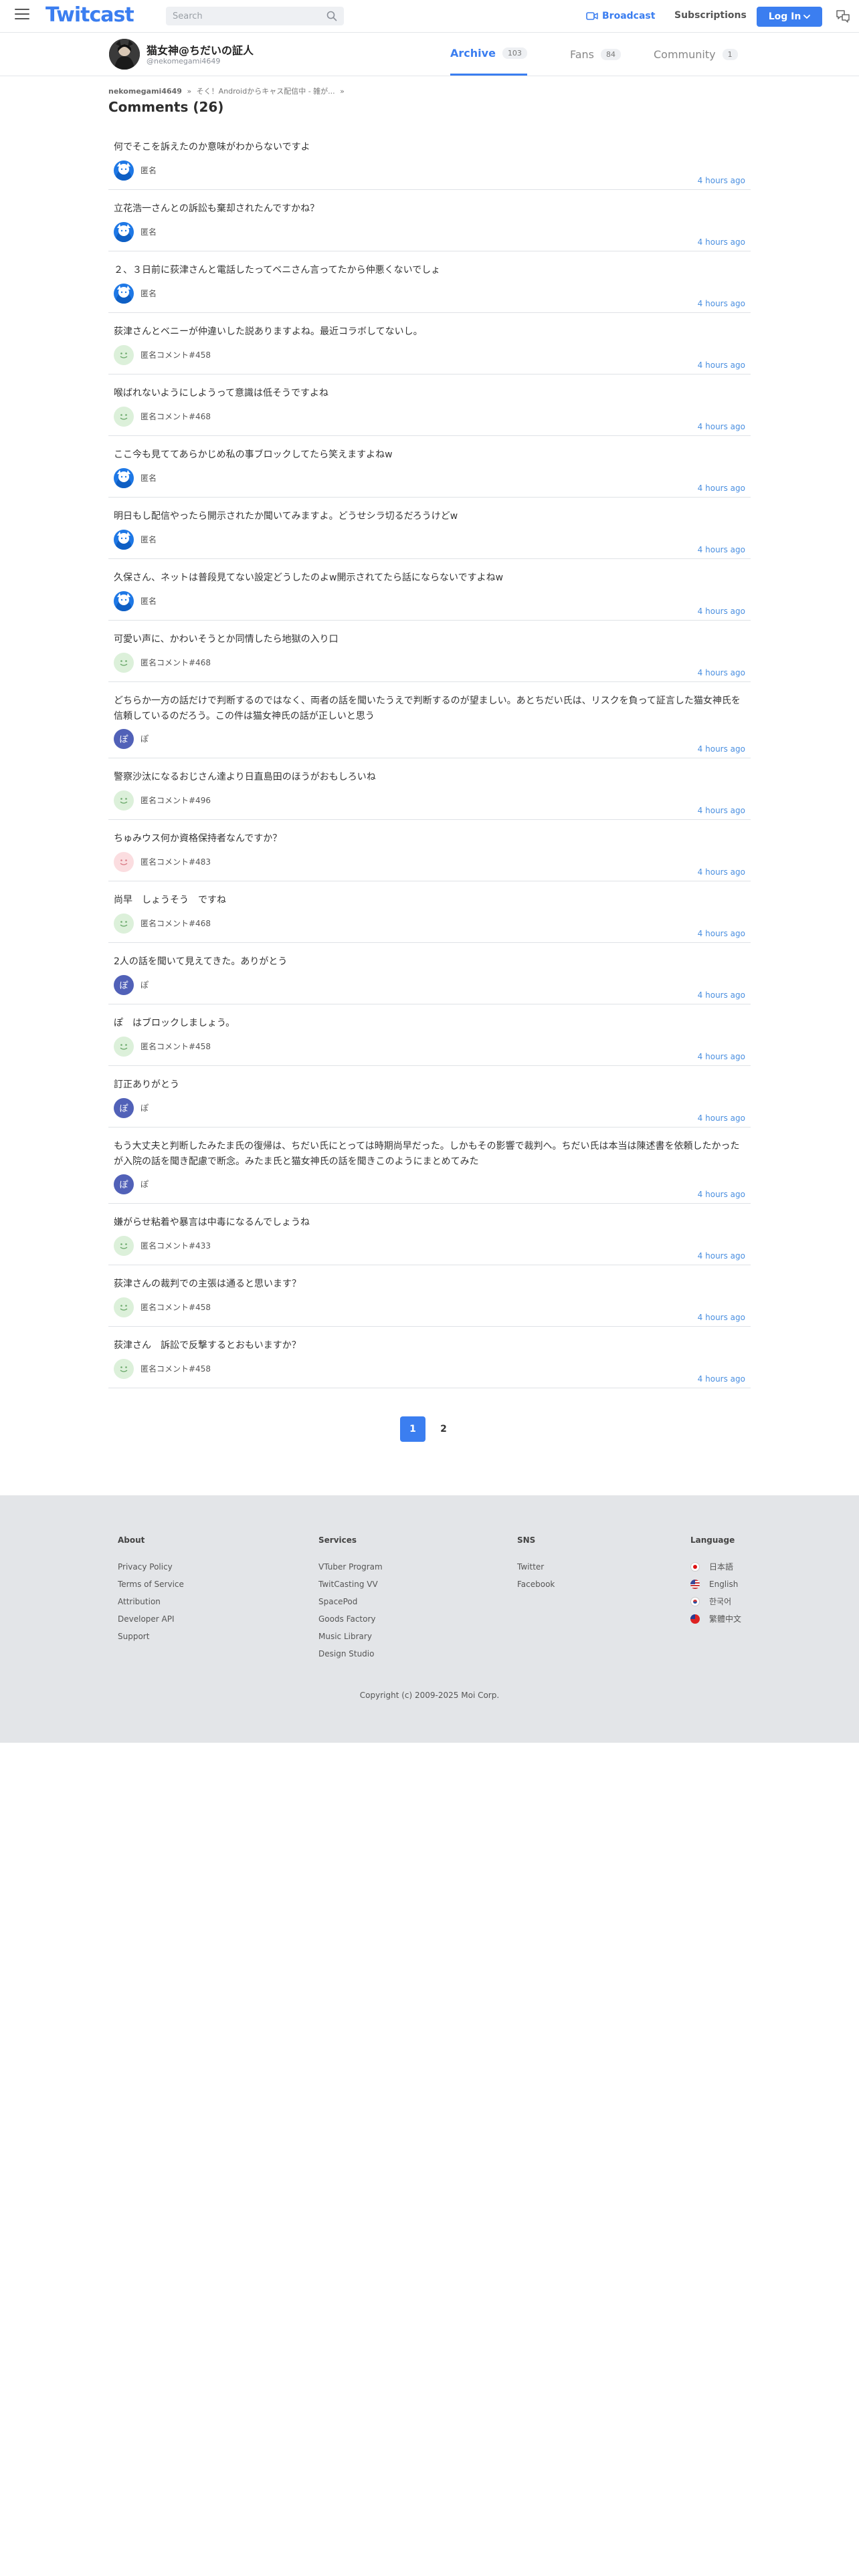 The height and width of the screenshot is (2576, 859). I want to click on footer-link-twitcasting-vv: TwitCasting VV, so click(351, 1585).